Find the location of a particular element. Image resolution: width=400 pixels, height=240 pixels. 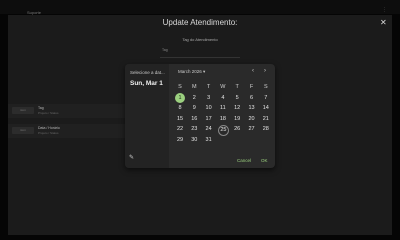

day-number: 12 is located at coordinates (237, 108).